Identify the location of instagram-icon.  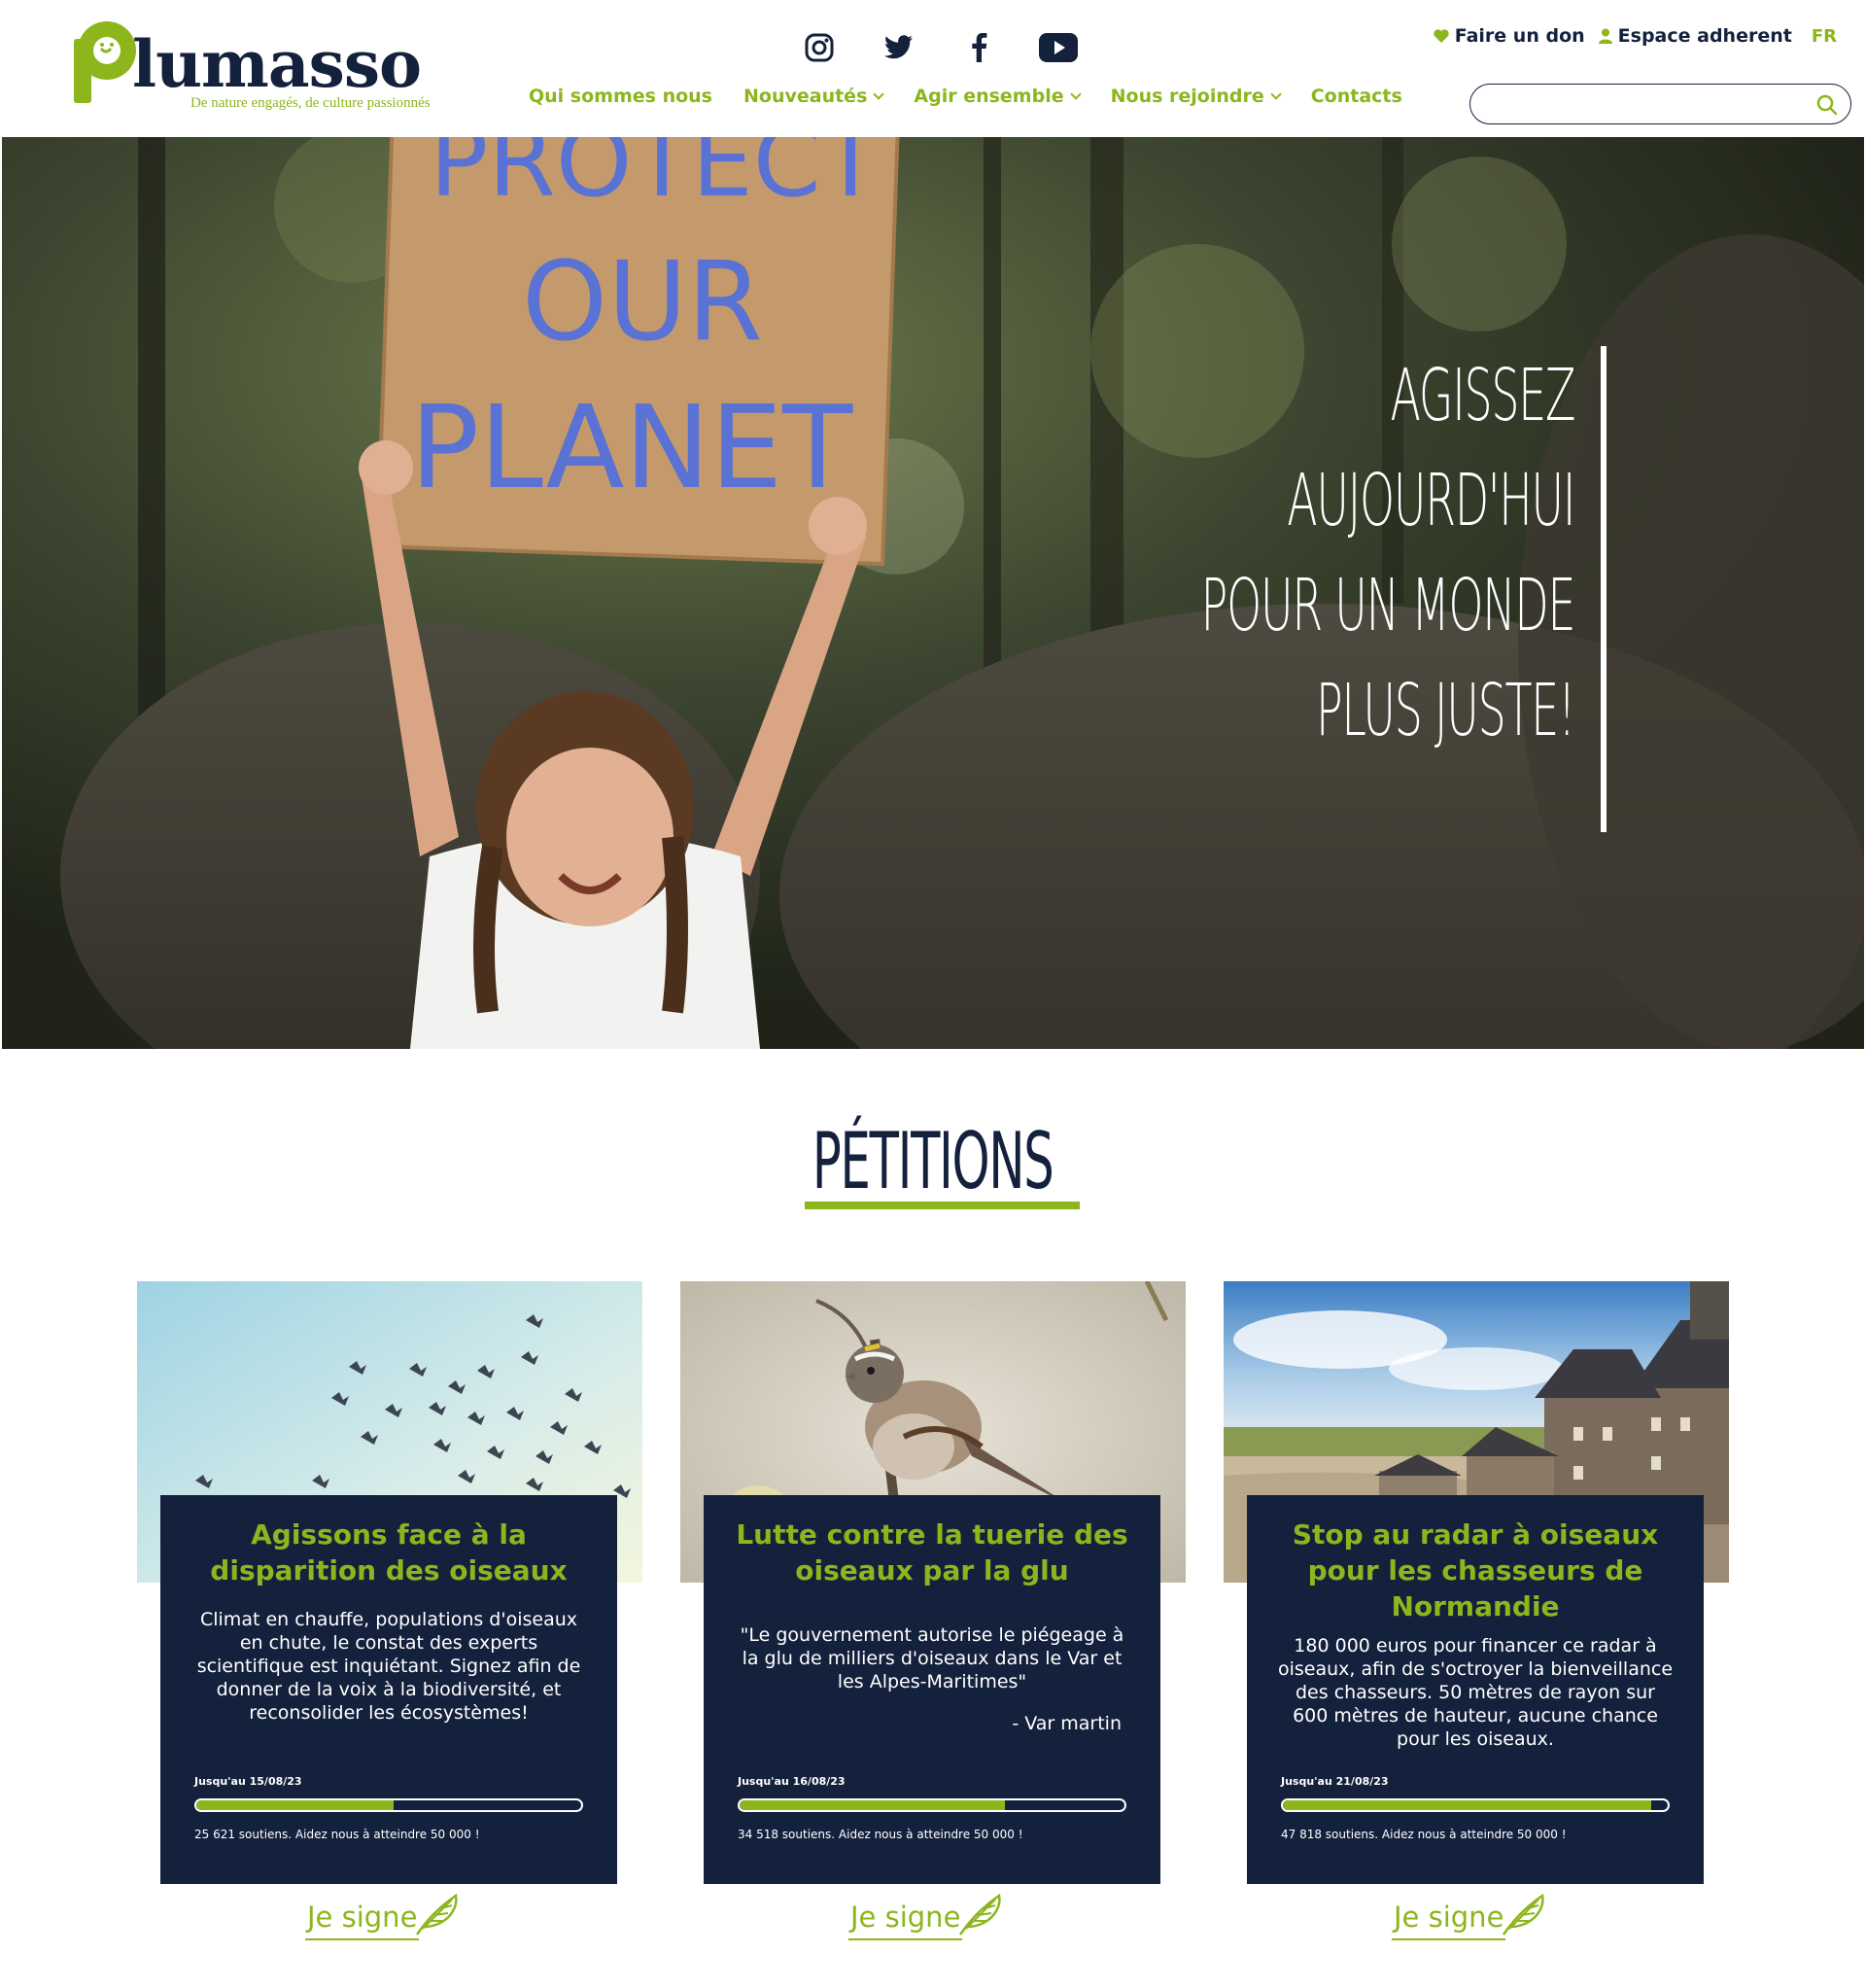
(819, 48).